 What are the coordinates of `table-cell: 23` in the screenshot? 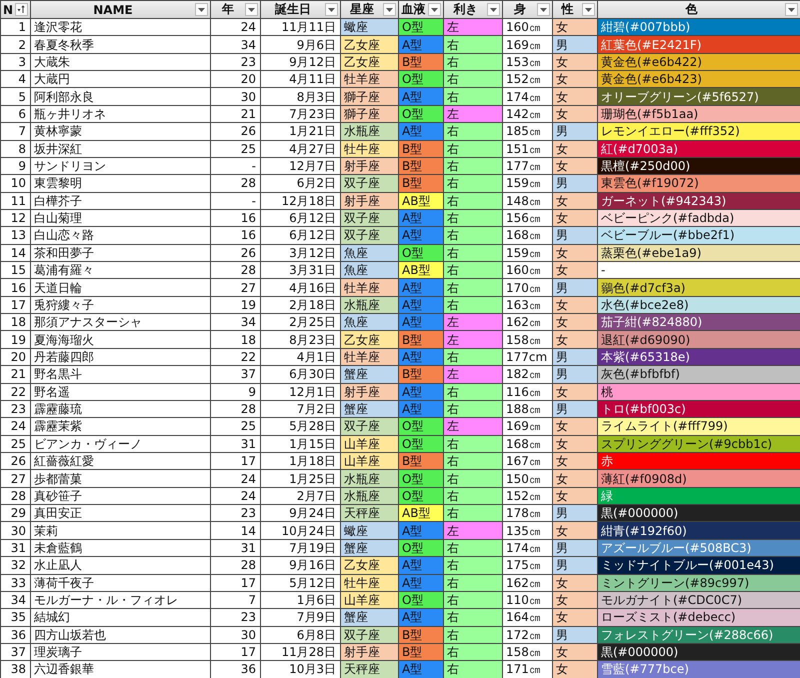 It's located at (236, 63).